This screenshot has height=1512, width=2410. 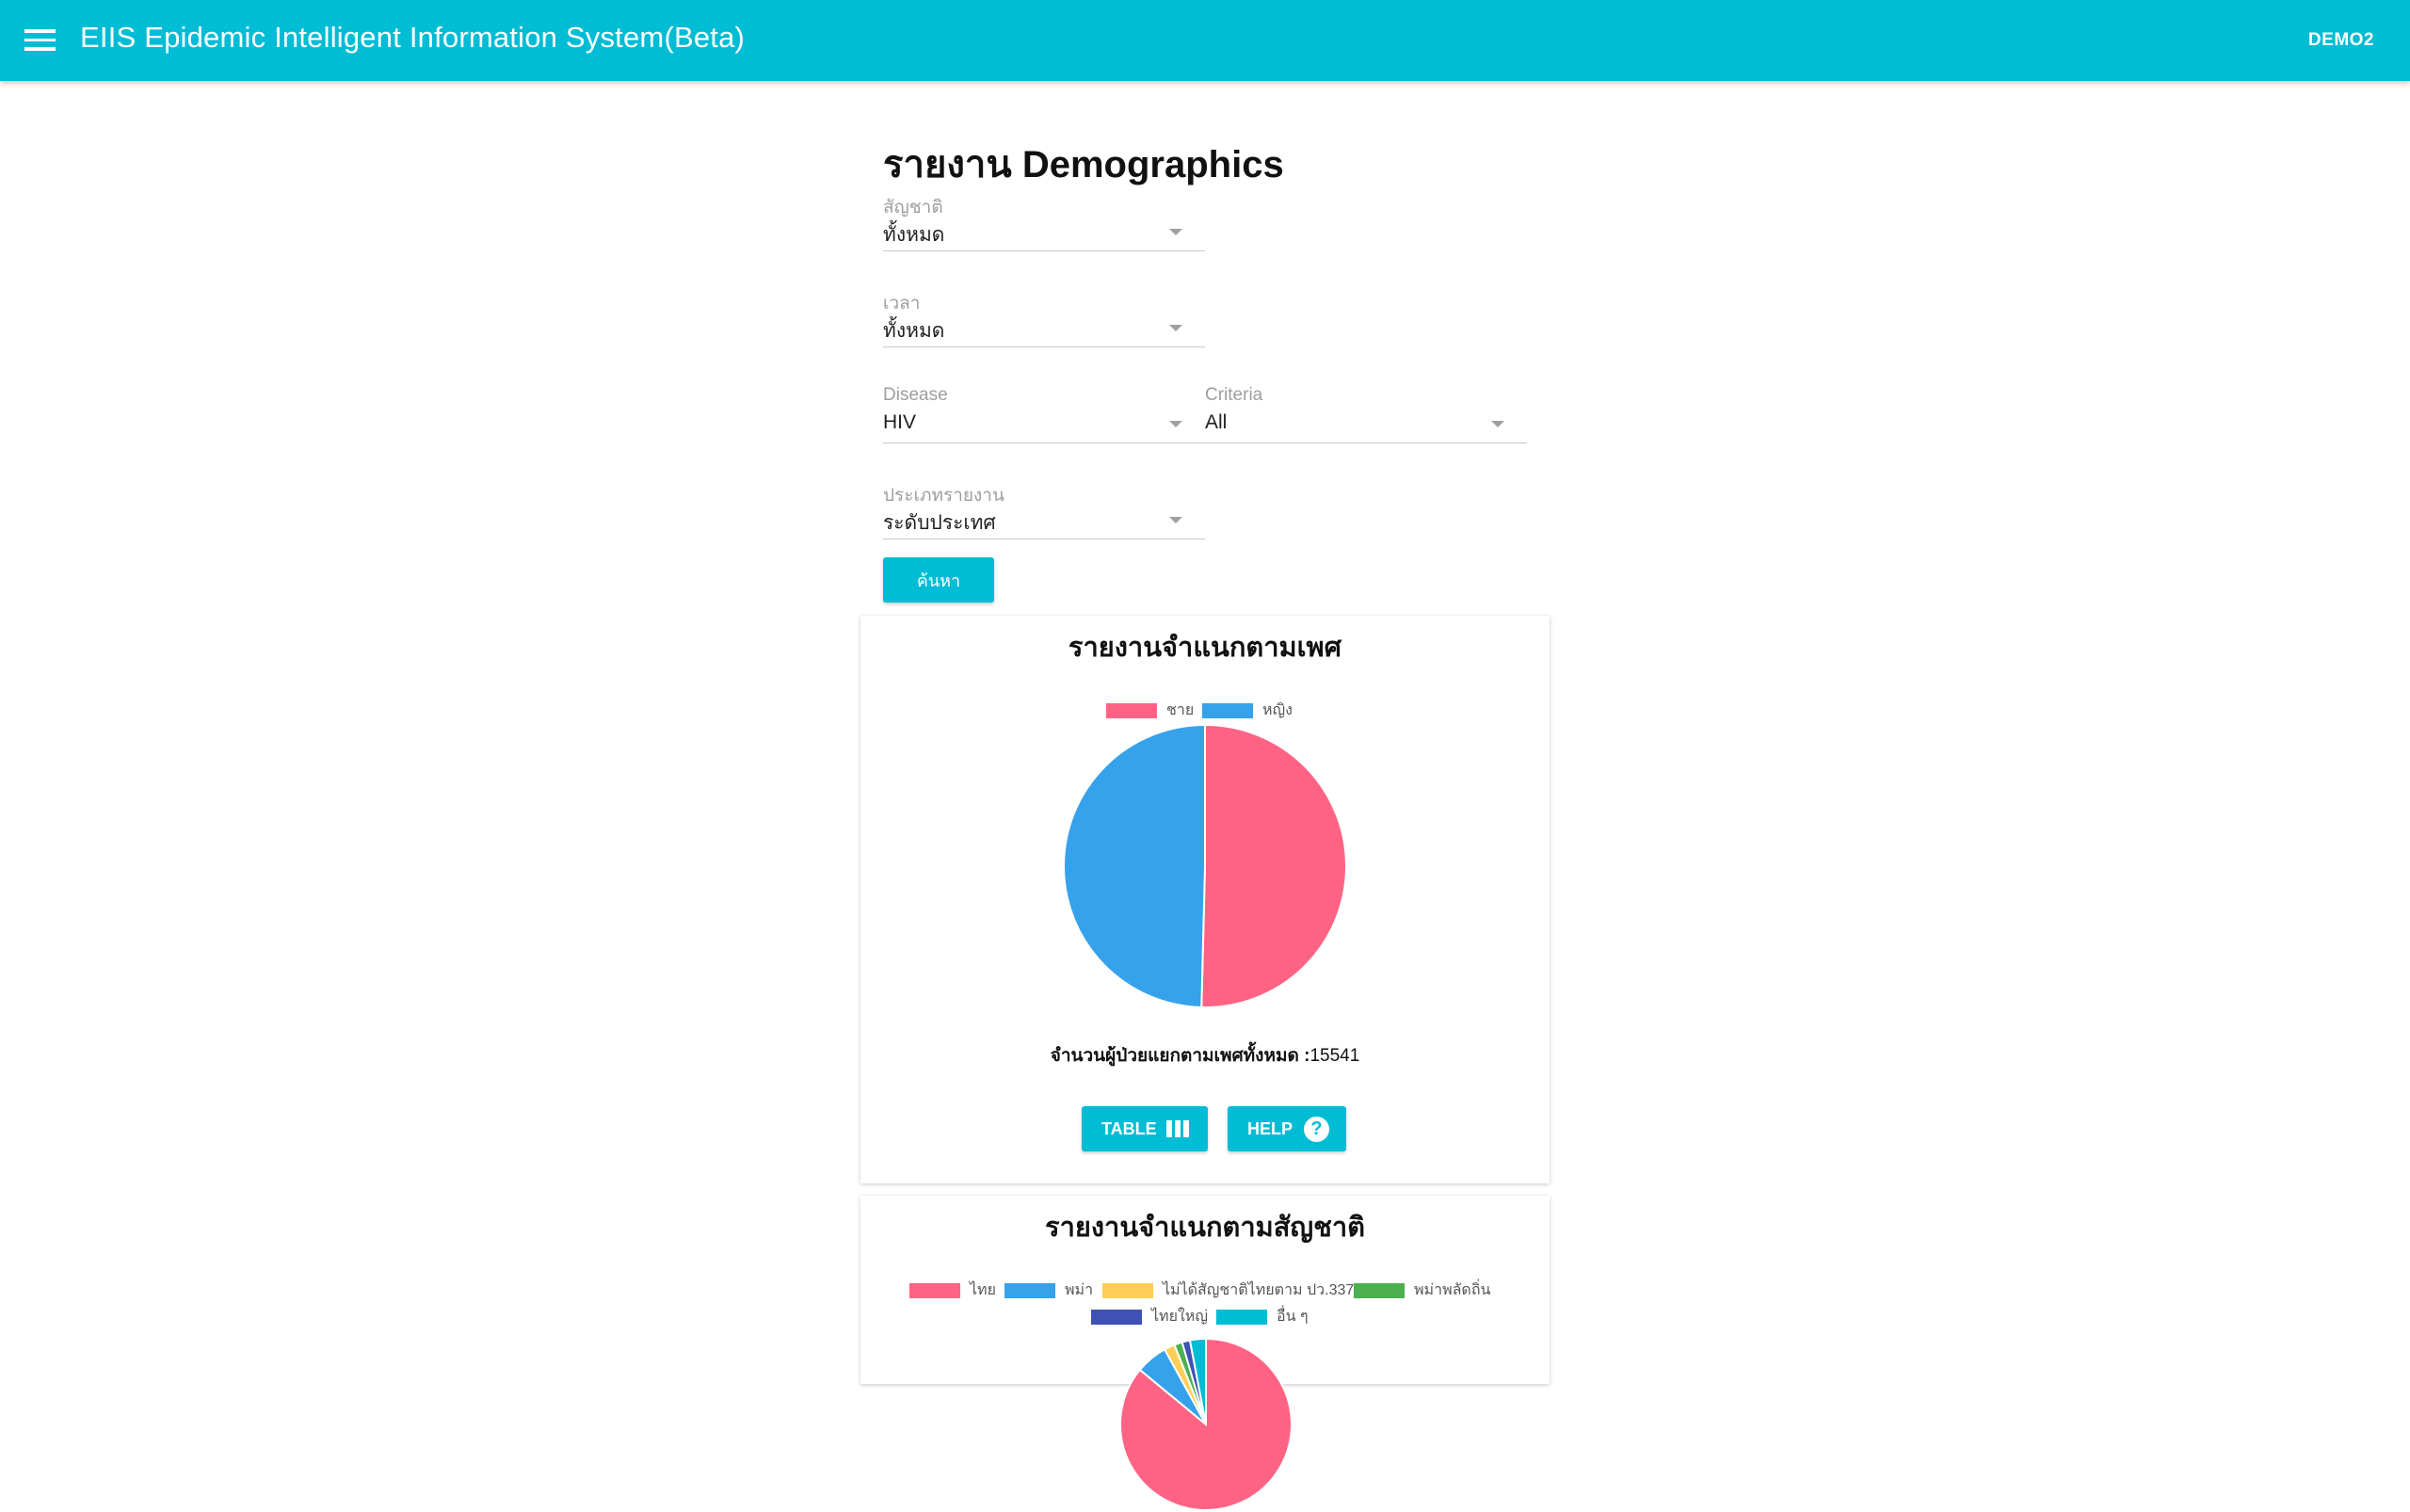 What do you see at coordinates (1234, 395) in the screenshot?
I see `field-label: Criteria` at bounding box center [1234, 395].